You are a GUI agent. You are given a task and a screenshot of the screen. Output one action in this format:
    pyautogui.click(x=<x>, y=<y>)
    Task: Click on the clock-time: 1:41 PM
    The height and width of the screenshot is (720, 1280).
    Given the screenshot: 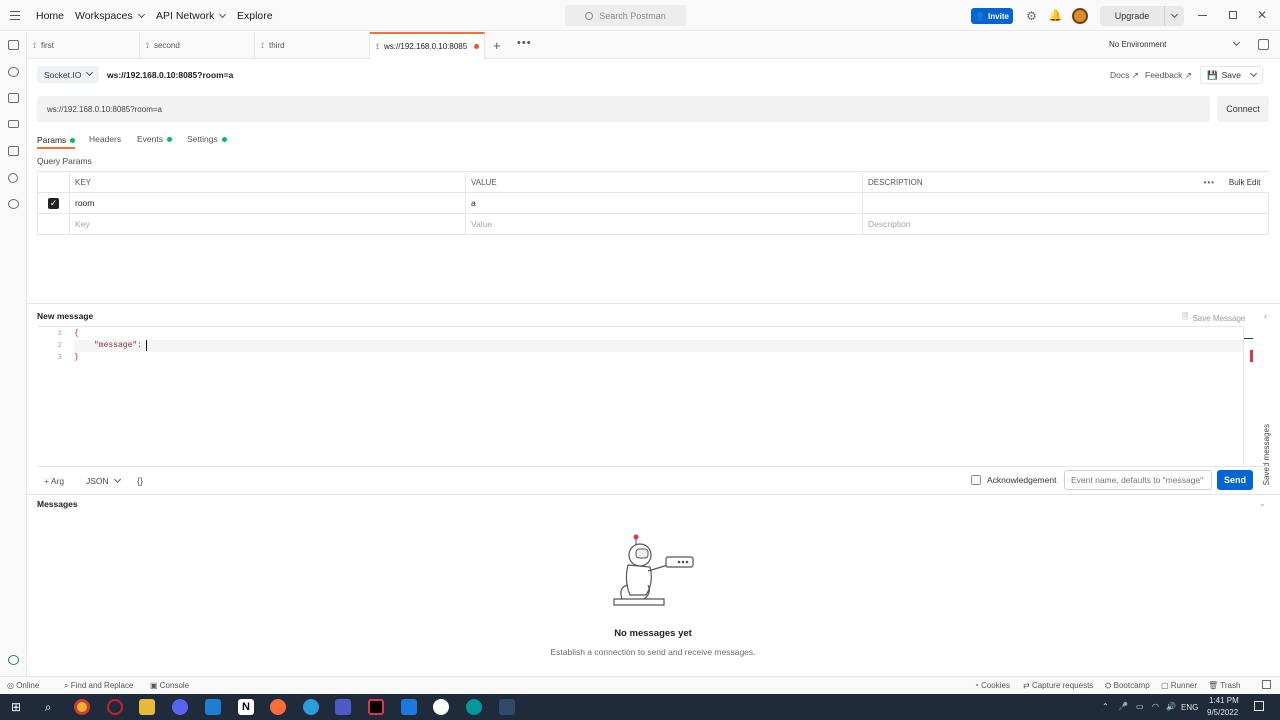 What is the action you would take?
    pyautogui.click(x=1224, y=700)
    